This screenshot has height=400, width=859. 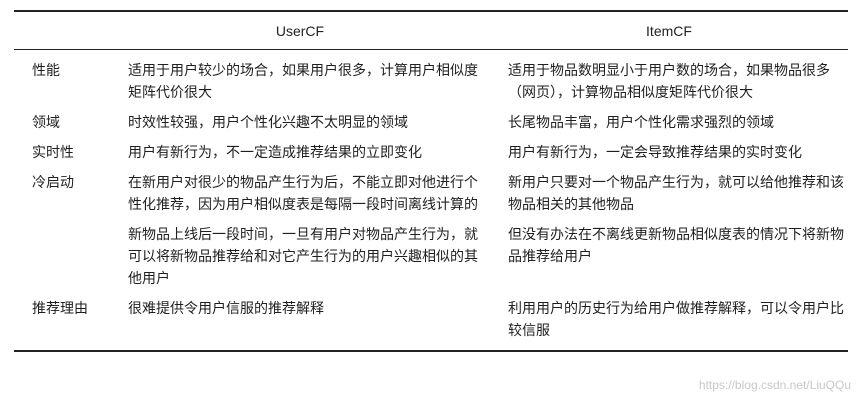 What do you see at coordinates (62, 257) in the screenshot?
I see `row-label` at bounding box center [62, 257].